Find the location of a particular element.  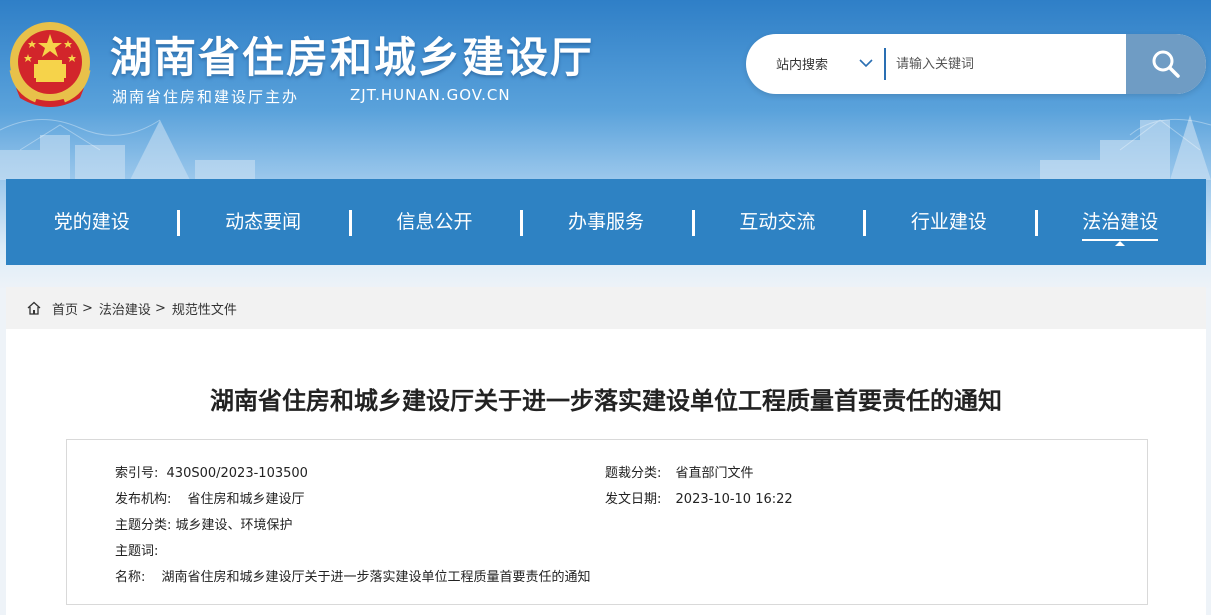

nav-item-label: 信息公开 is located at coordinates (434, 222).